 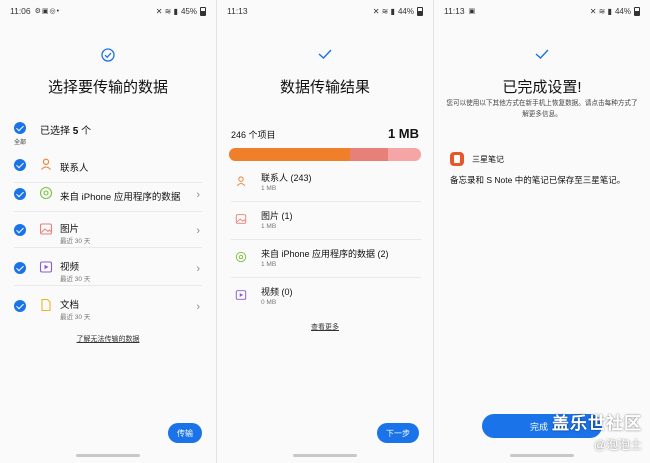 What do you see at coordinates (325, 11) in the screenshot?
I see `status-bar: 11:13 ✕ ≋ ▮ 44%` at bounding box center [325, 11].